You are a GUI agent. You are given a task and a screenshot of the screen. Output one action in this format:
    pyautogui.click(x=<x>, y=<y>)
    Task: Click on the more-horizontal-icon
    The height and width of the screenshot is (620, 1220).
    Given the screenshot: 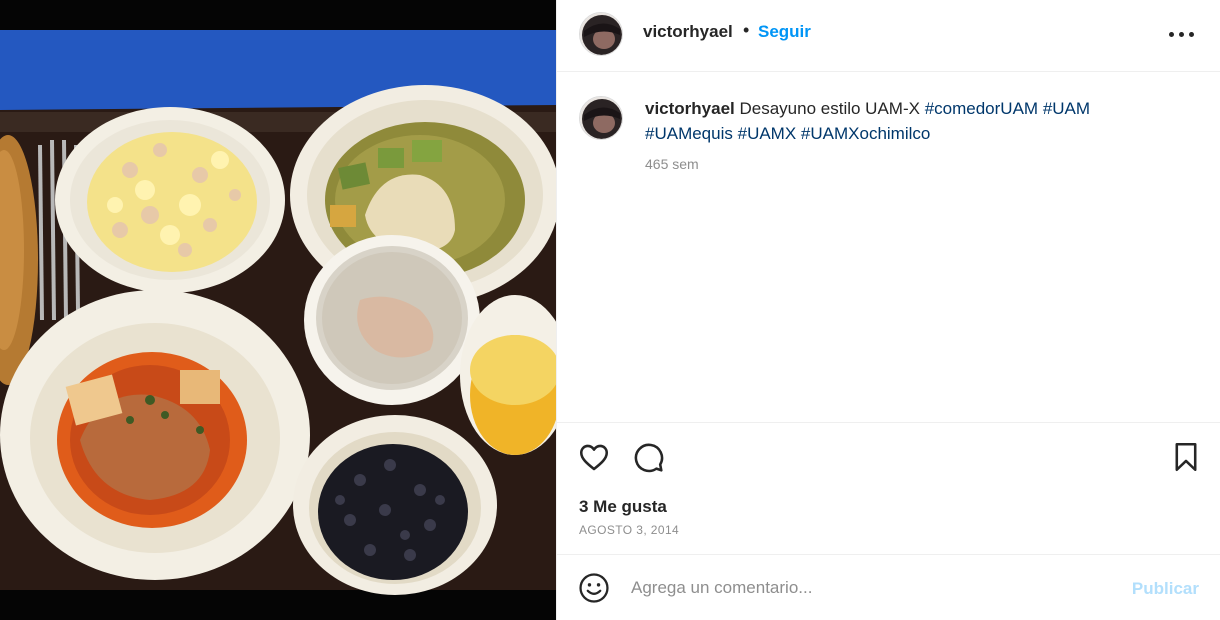 What is the action you would take?
    pyautogui.click(x=1182, y=34)
    